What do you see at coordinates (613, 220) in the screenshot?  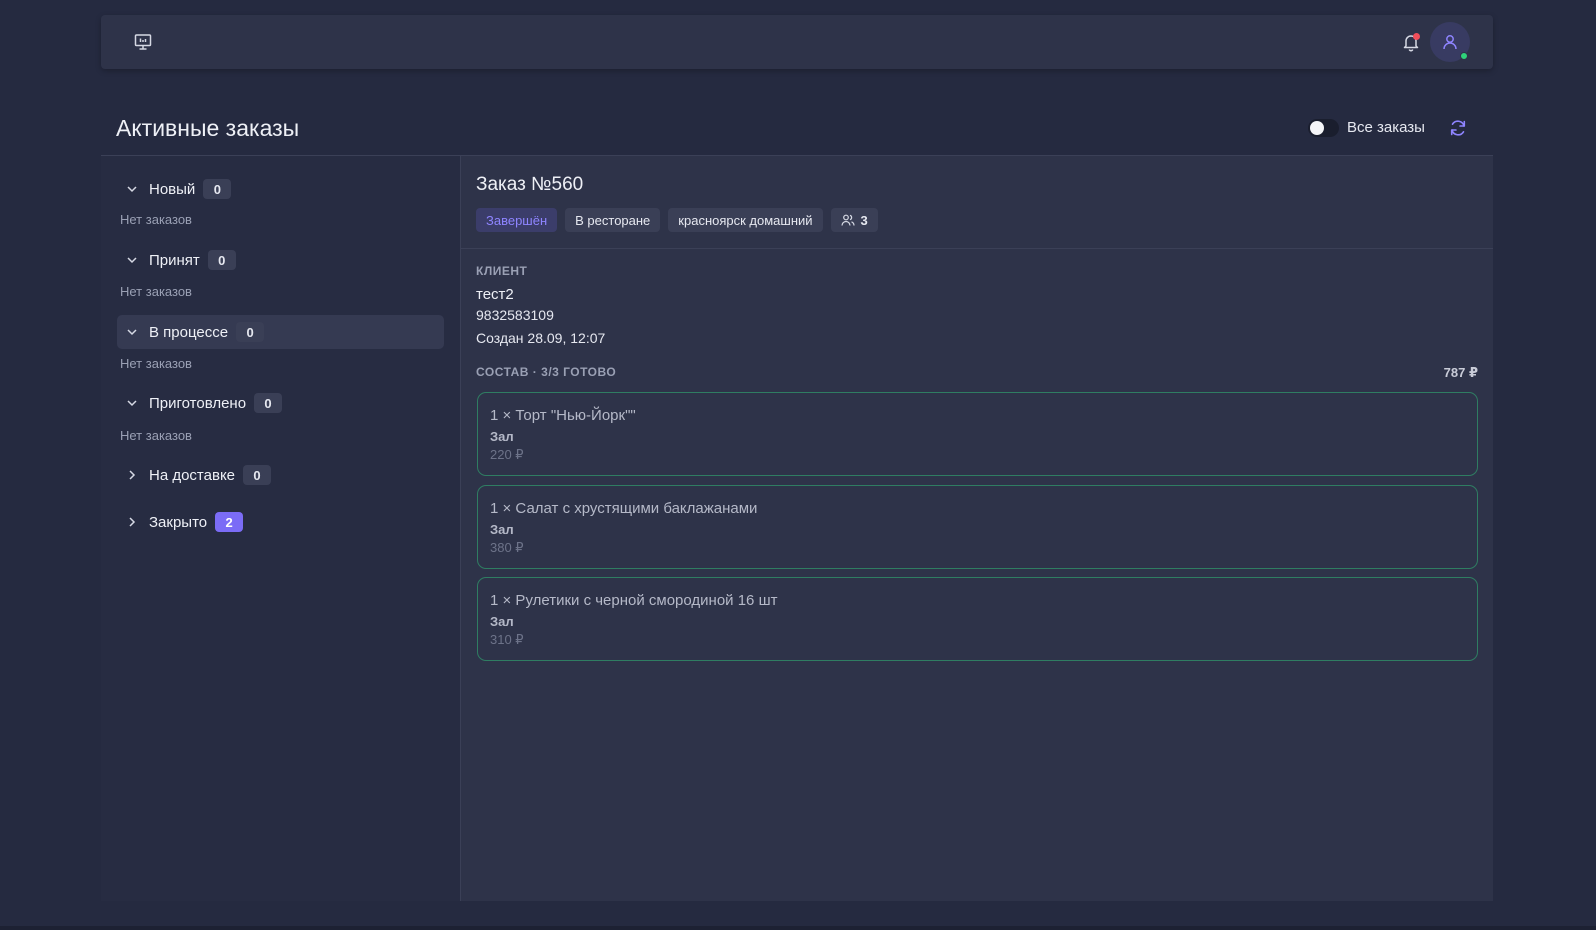 I see `order-type-badge: В ресторане` at bounding box center [613, 220].